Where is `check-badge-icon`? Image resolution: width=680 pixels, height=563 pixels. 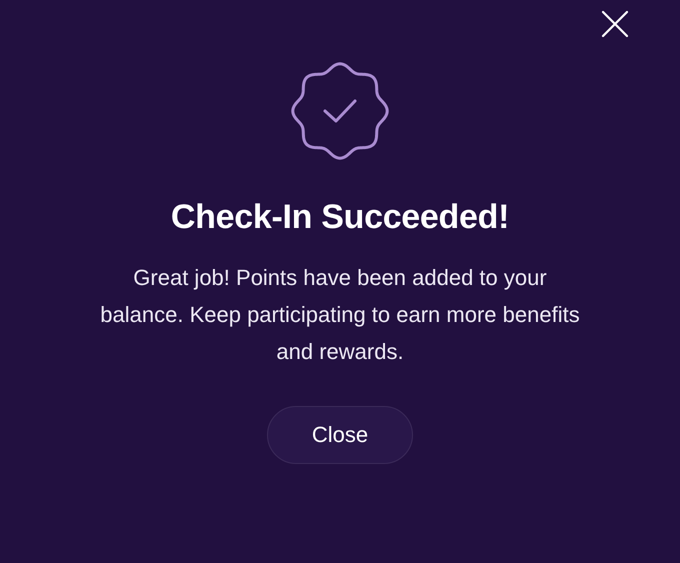 check-badge-icon is located at coordinates (340, 111).